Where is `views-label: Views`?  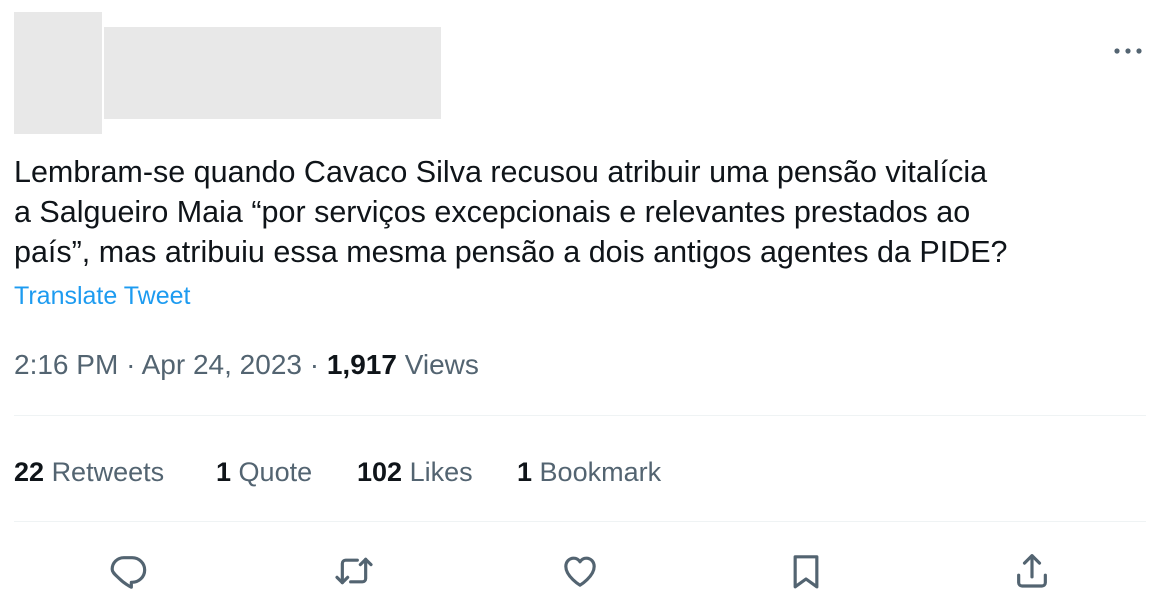 views-label: Views is located at coordinates (441, 364).